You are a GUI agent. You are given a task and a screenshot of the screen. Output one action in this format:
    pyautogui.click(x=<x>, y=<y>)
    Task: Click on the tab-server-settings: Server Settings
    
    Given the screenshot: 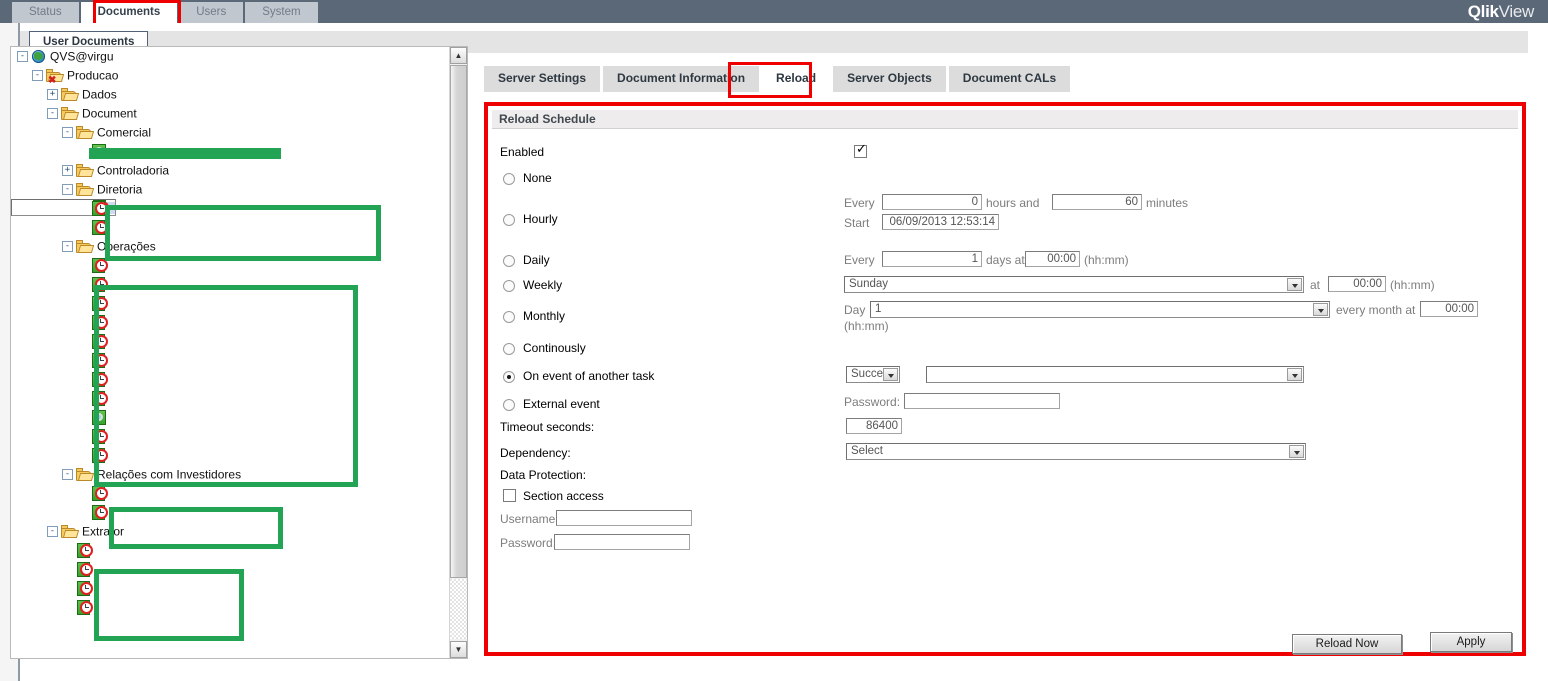 What is the action you would take?
    pyautogui.click(x=542, y=79)
    